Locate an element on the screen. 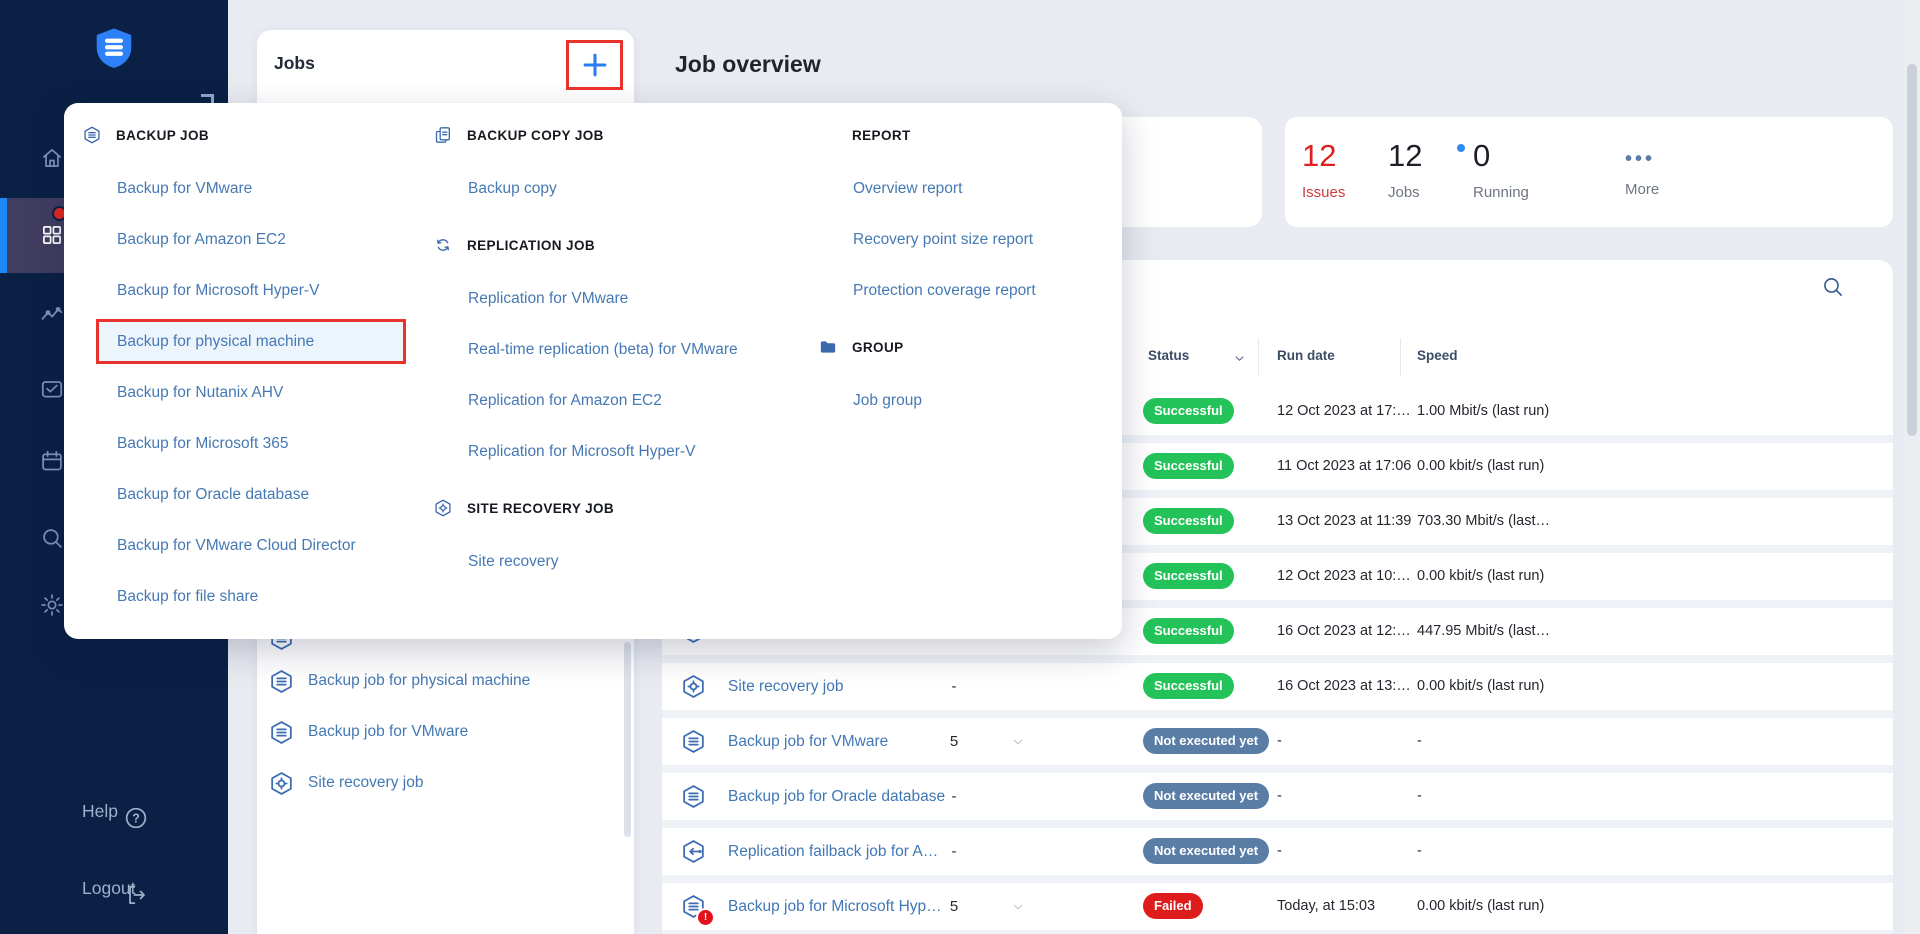 The width and height of the screenshot is (1920, 934). help-button: ? Help is located at coordinates (114, 811).